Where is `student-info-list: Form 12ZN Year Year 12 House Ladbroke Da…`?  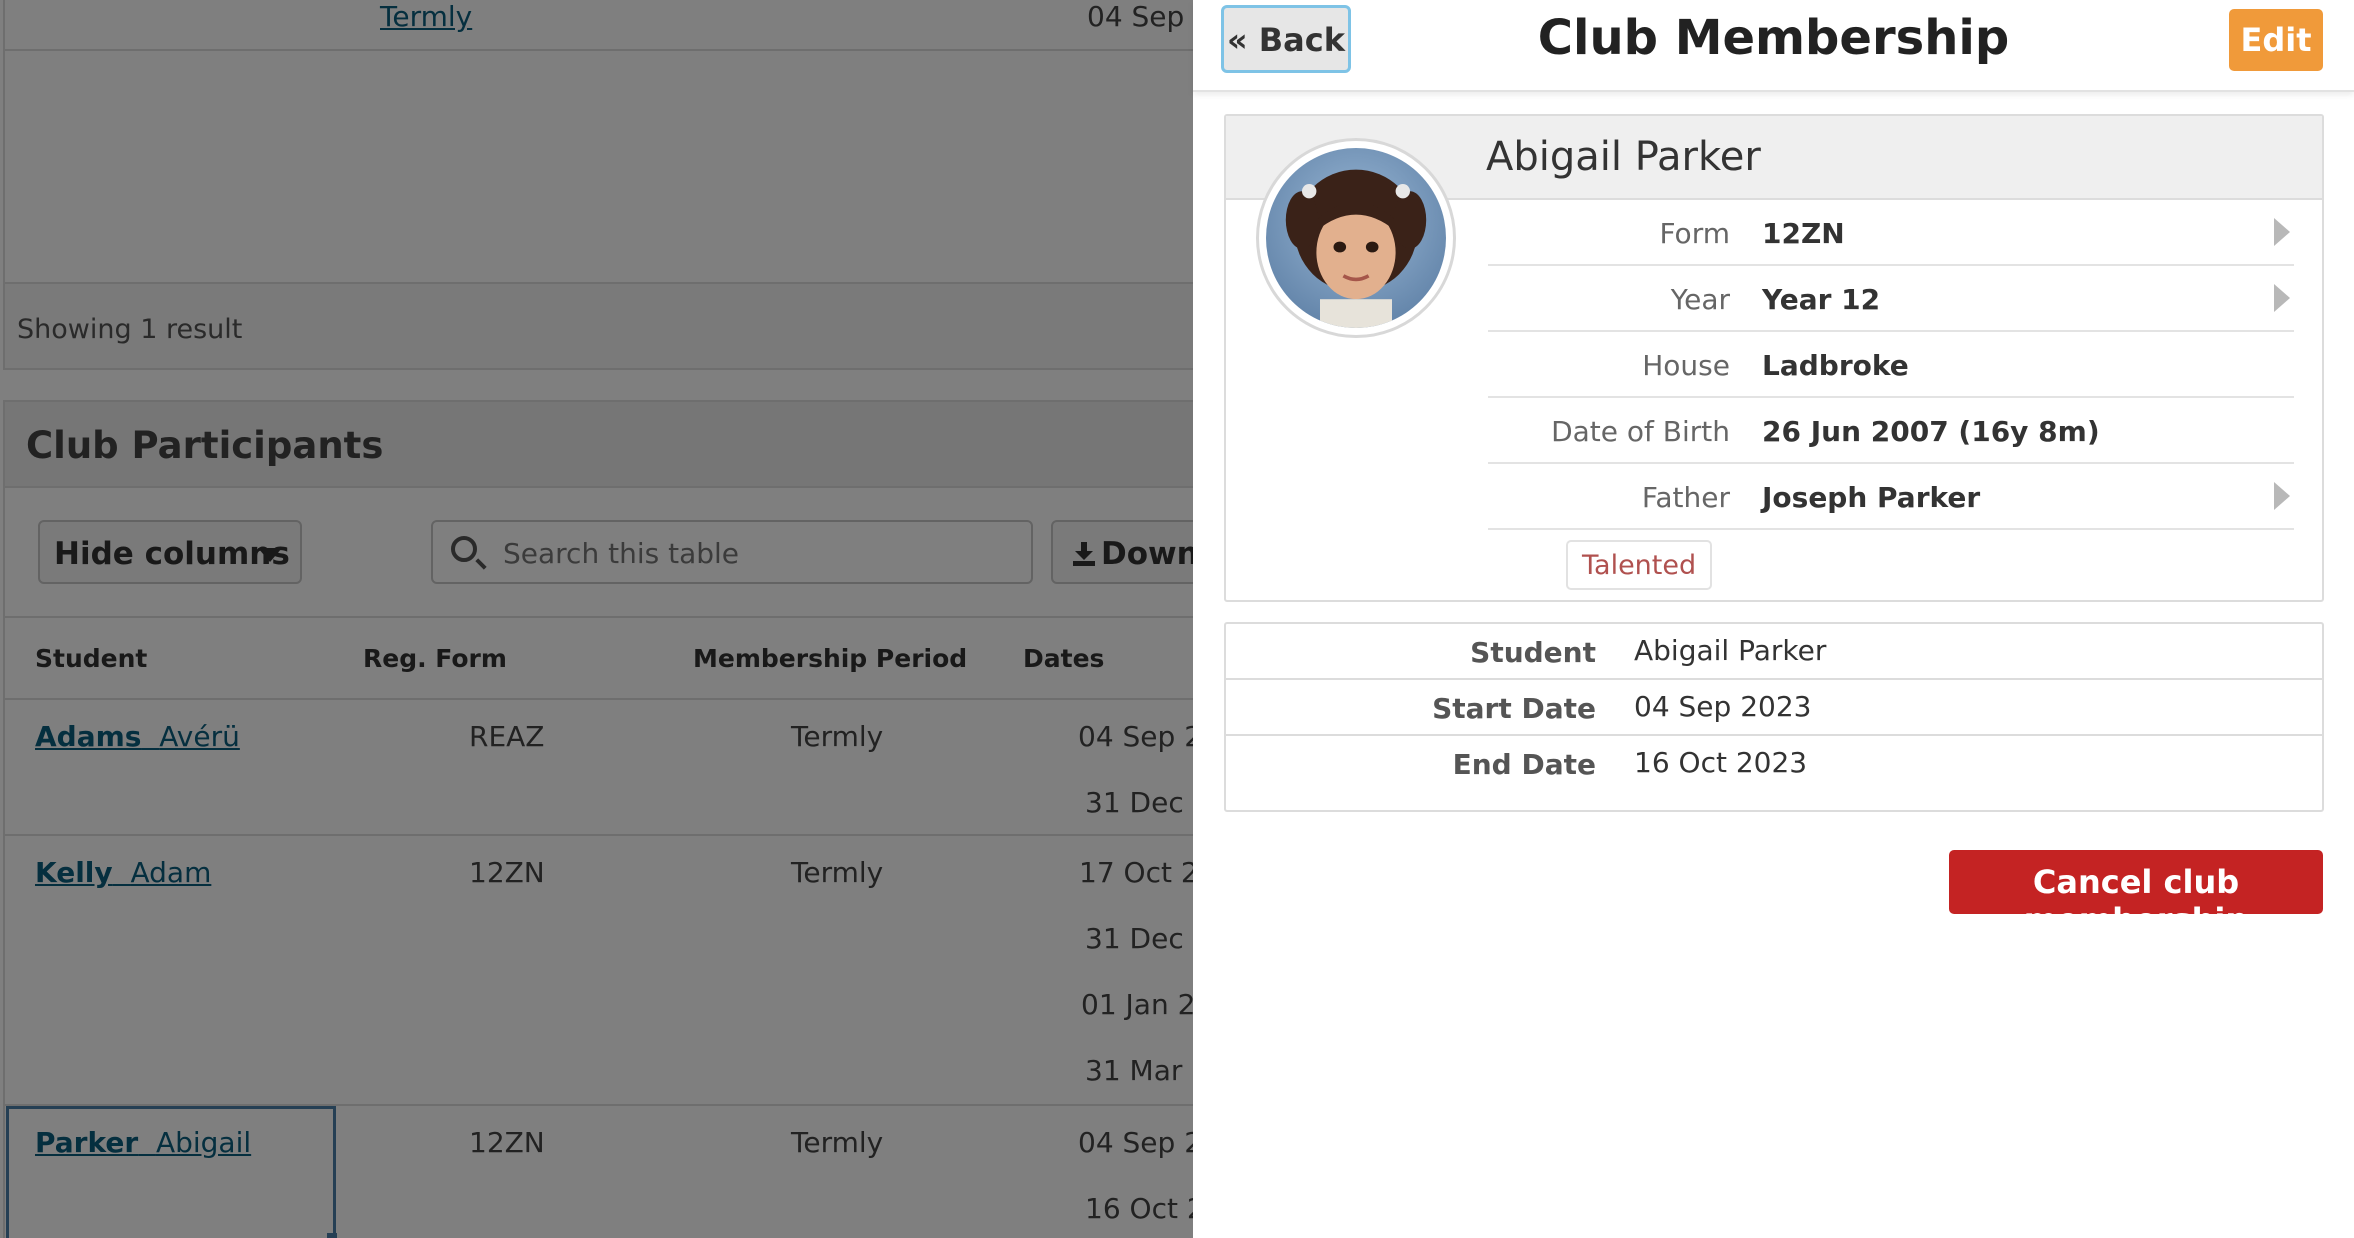
student-info-list: Form 12ZN Year Year 12 House Ladbroke Da… is located at coordinates (1891, 365).